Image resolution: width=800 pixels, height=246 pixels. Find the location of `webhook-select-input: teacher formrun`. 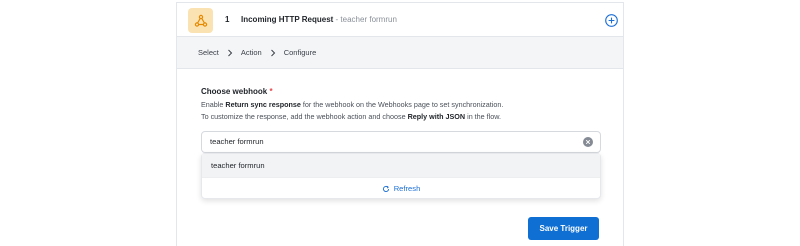

webhook-select-input: teacher formrun is located at coordinates (401, 142).